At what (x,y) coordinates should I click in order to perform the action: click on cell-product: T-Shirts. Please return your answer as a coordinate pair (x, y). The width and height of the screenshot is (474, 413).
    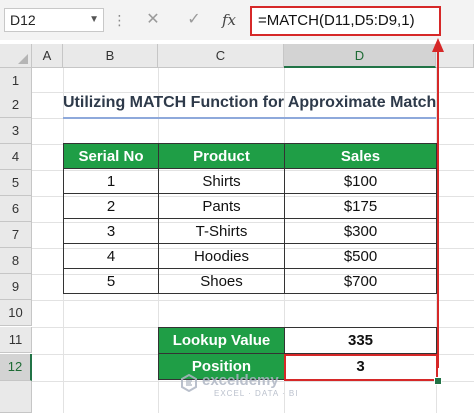
    Looking at the image, I should click on (221, 231).